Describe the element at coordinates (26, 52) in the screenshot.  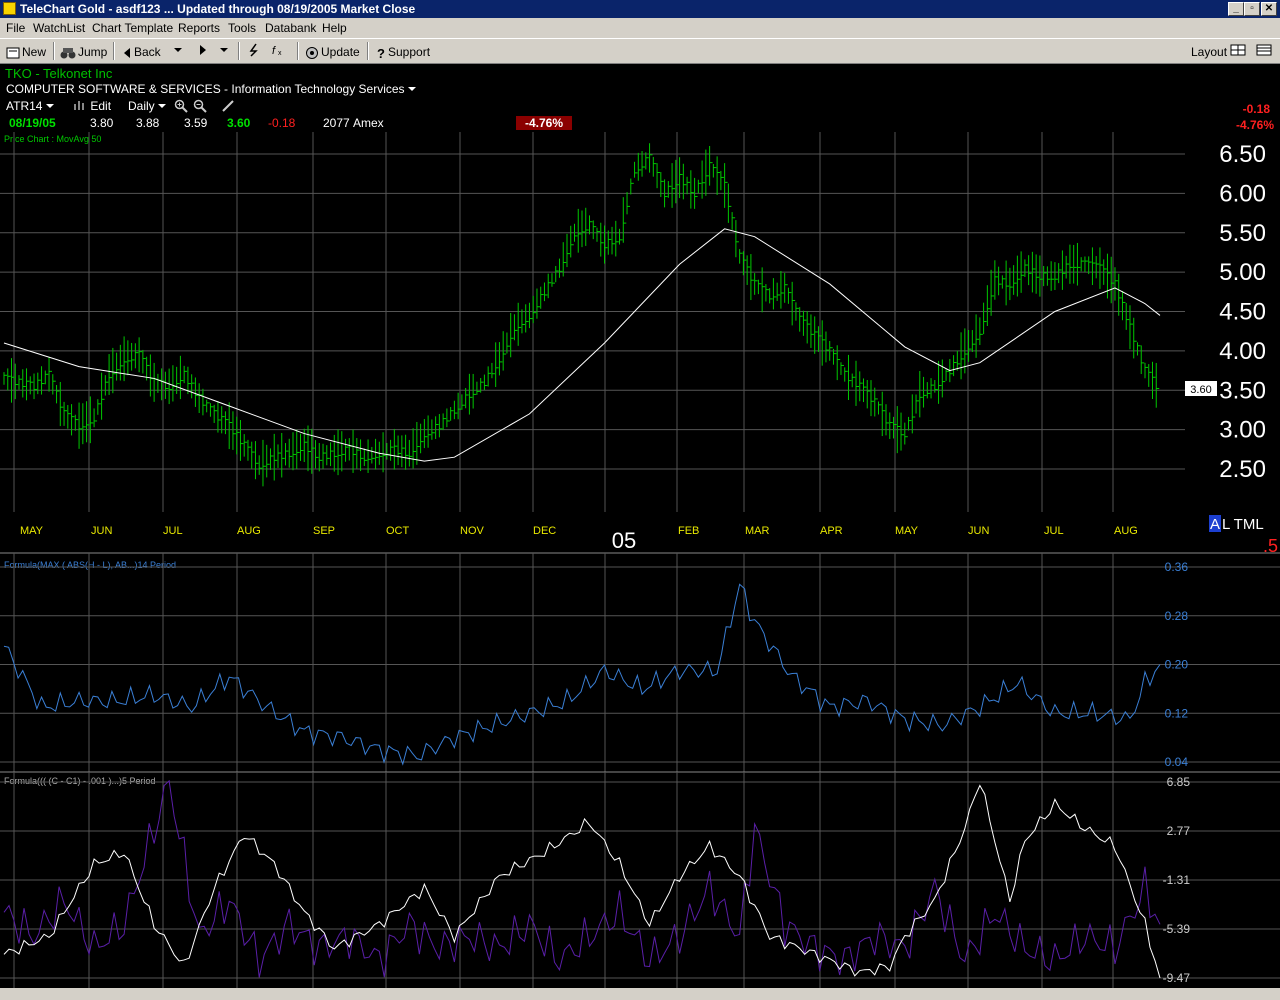
I see `new-button: New` at that location.